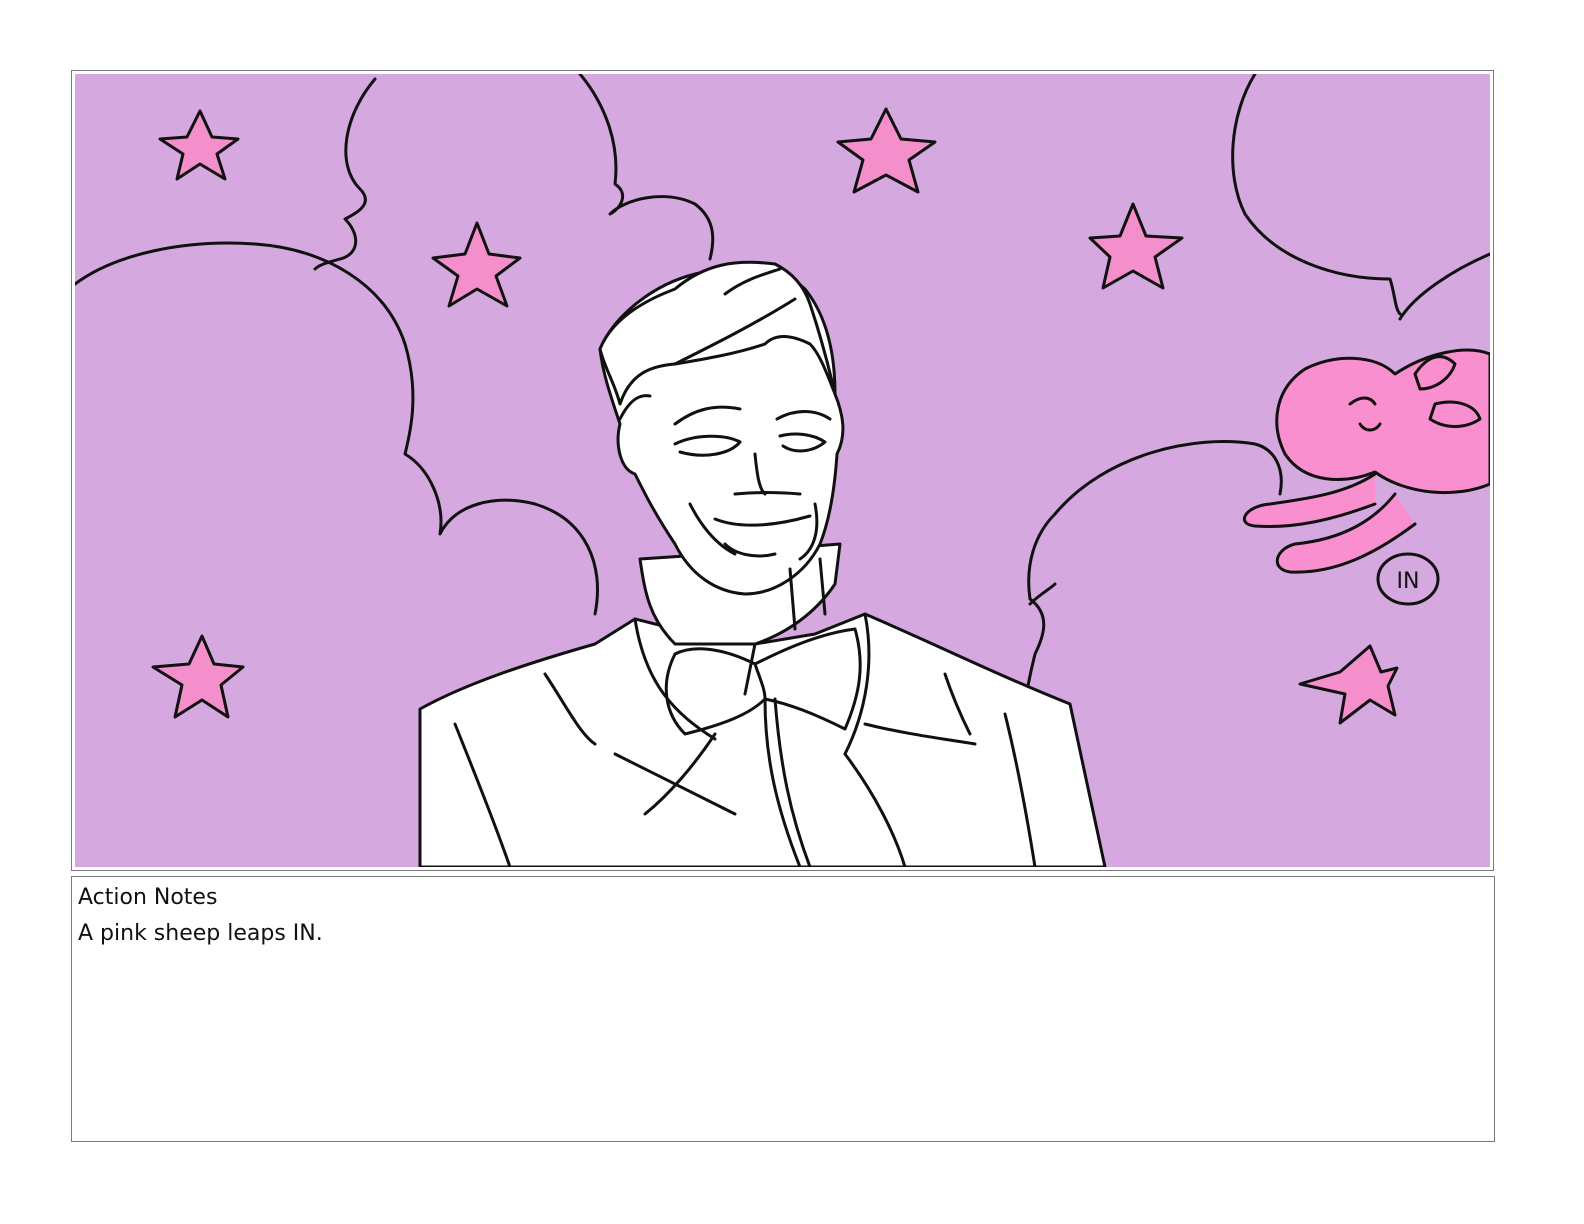 This screenshot has height=1224, width=1584. I want to click on action-notes-title: Action Notes, so click(148, 897).